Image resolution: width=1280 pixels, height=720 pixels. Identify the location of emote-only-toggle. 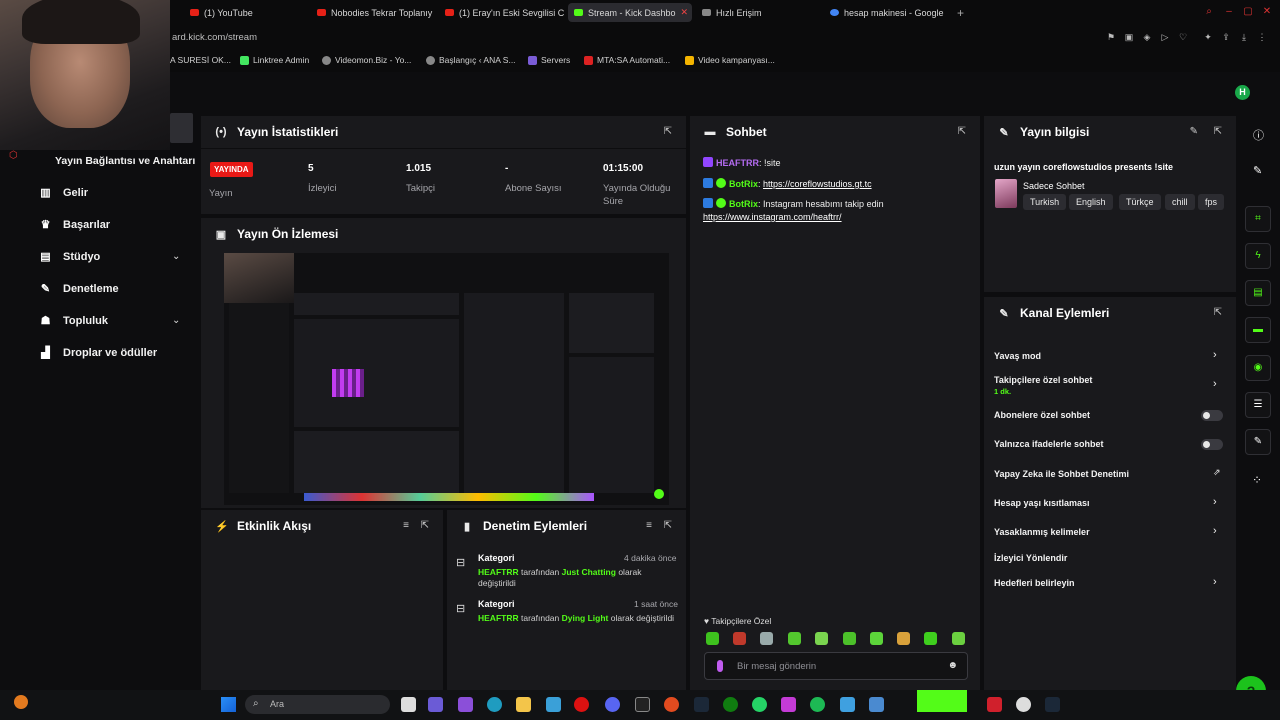
(1212, 444).